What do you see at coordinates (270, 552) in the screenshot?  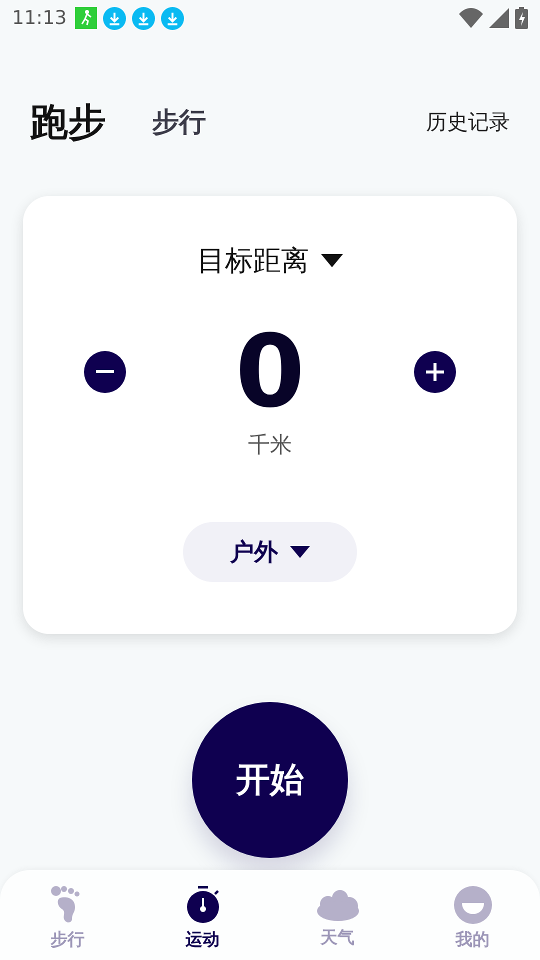 I see `location-dropdown: 户外` at bounding box center [270, 552].